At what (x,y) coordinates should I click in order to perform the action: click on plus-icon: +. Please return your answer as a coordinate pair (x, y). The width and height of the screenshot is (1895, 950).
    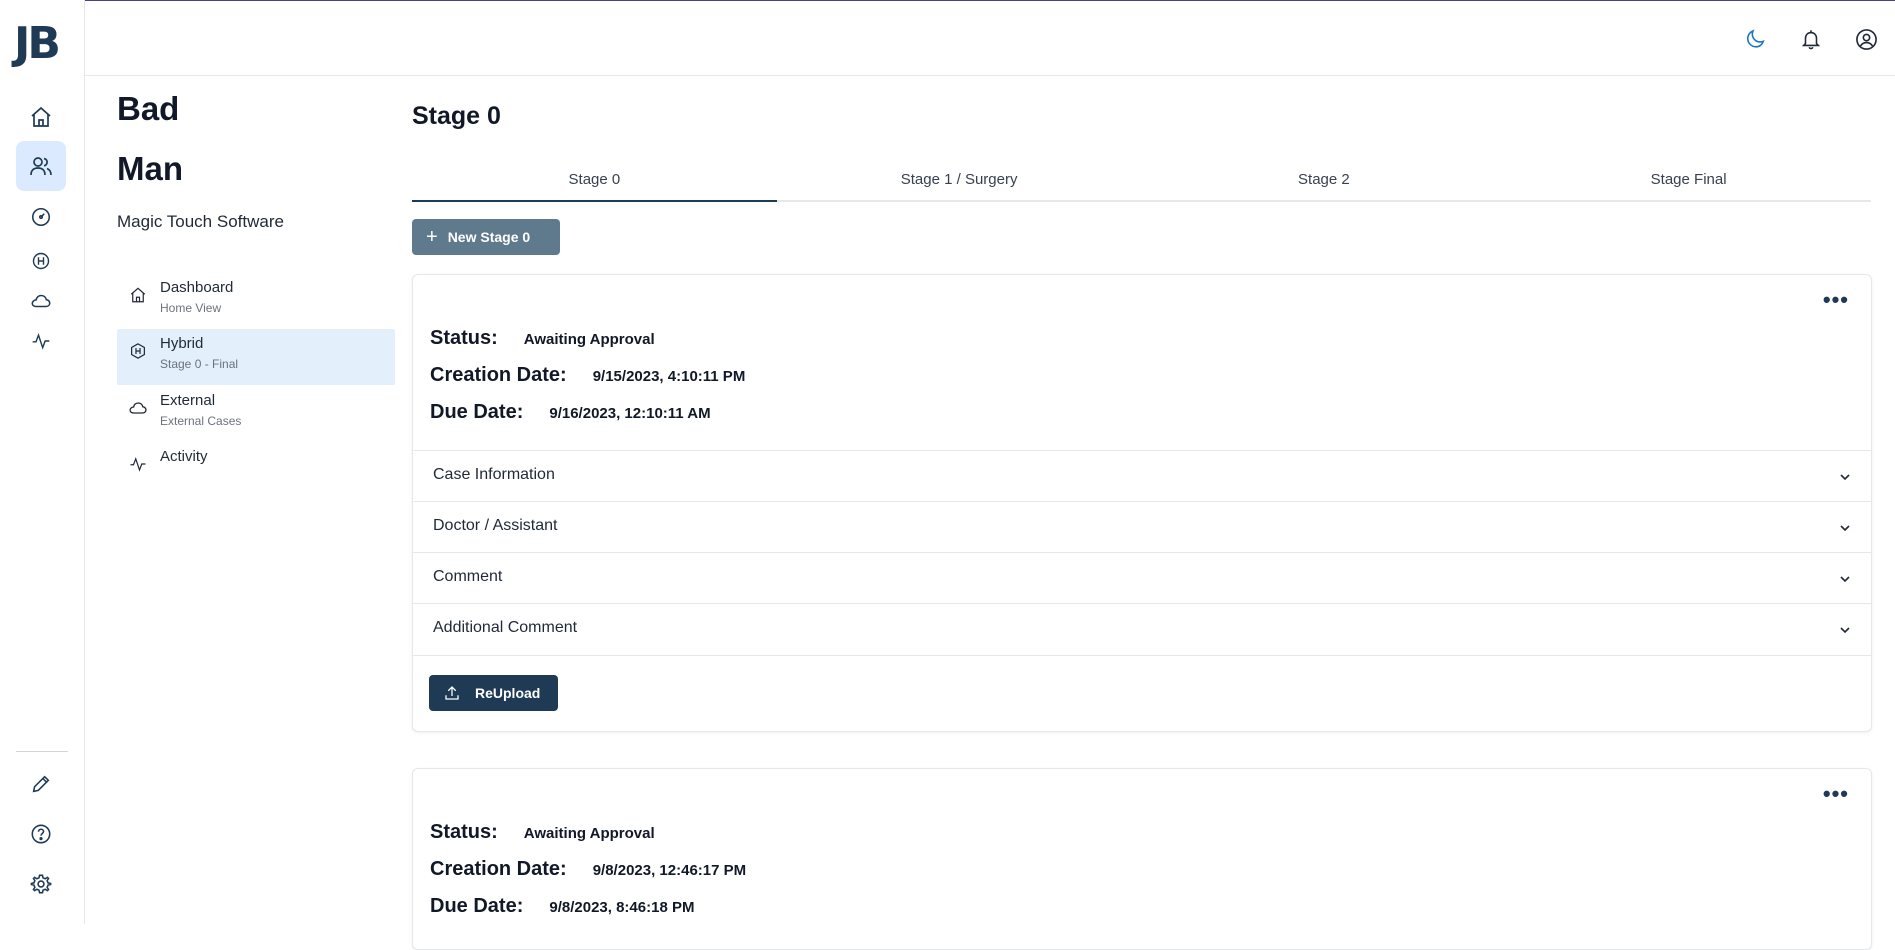
    Looking at the image, I should click on (432, 237).